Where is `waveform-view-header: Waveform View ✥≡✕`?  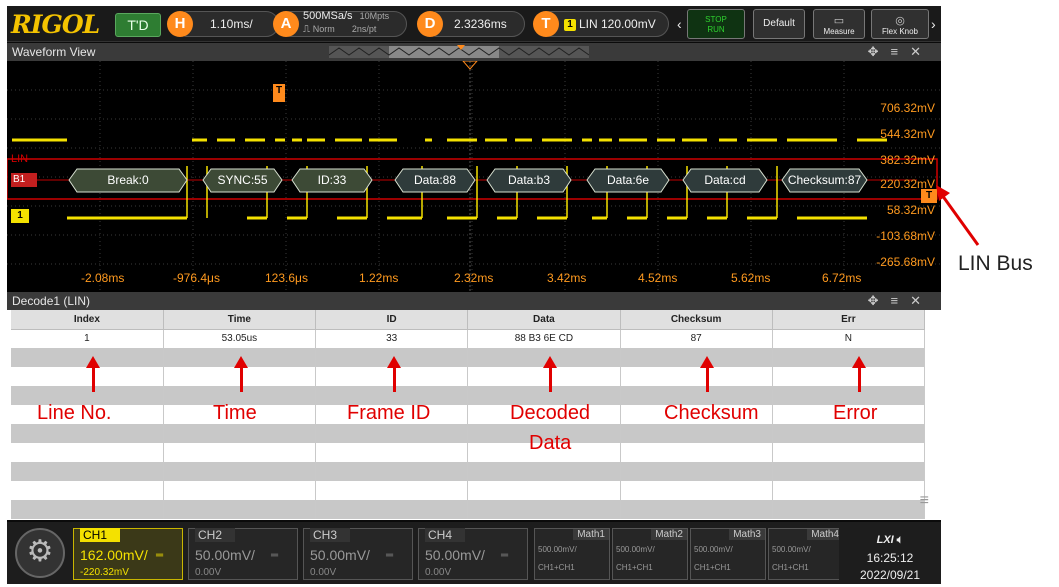
waveform-view-header: Waveform View ✥≡✕ is located at coordinates (474, 52).